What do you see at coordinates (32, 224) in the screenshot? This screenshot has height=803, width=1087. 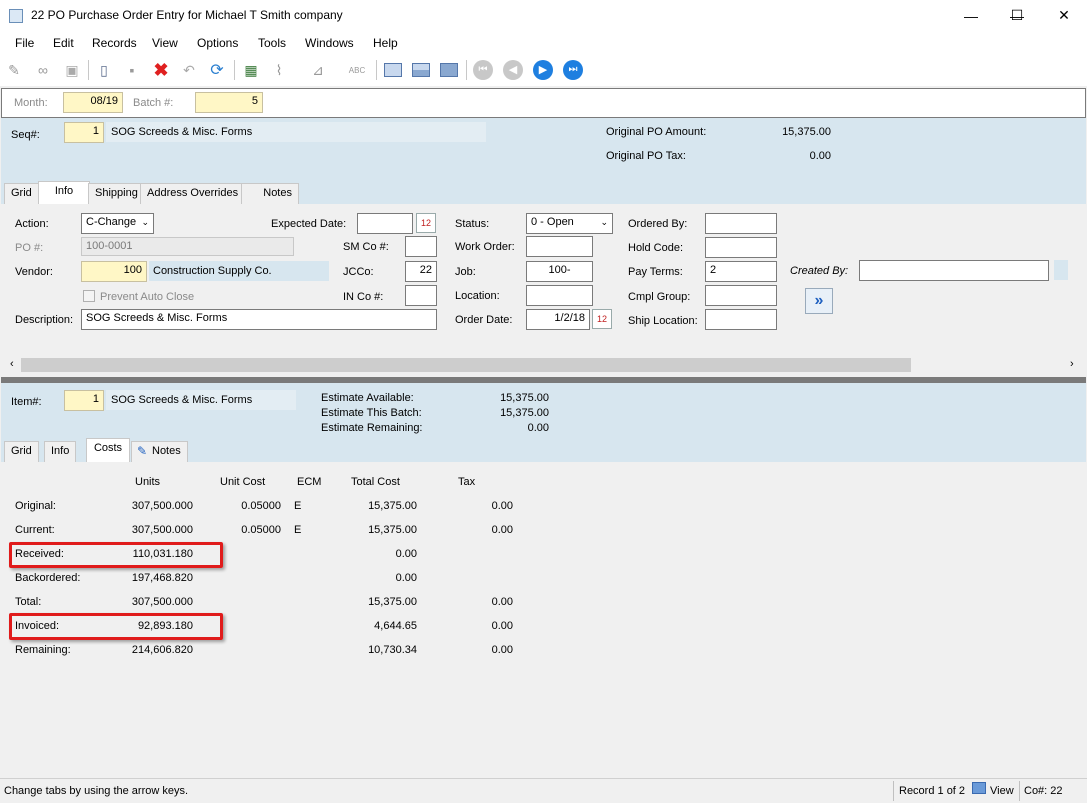 I see `action-label: Action:` at bounding box center [32, 224].